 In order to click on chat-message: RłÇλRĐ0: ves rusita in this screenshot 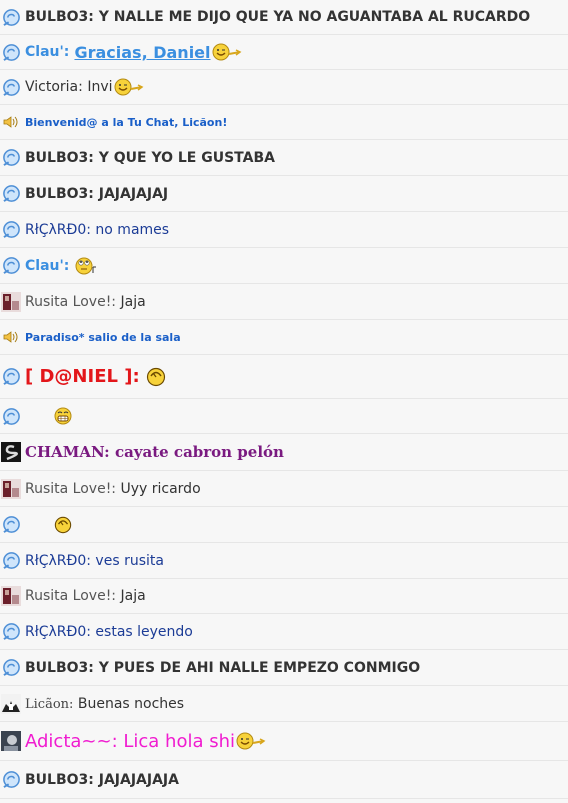, I will do `click(284, 561)`.